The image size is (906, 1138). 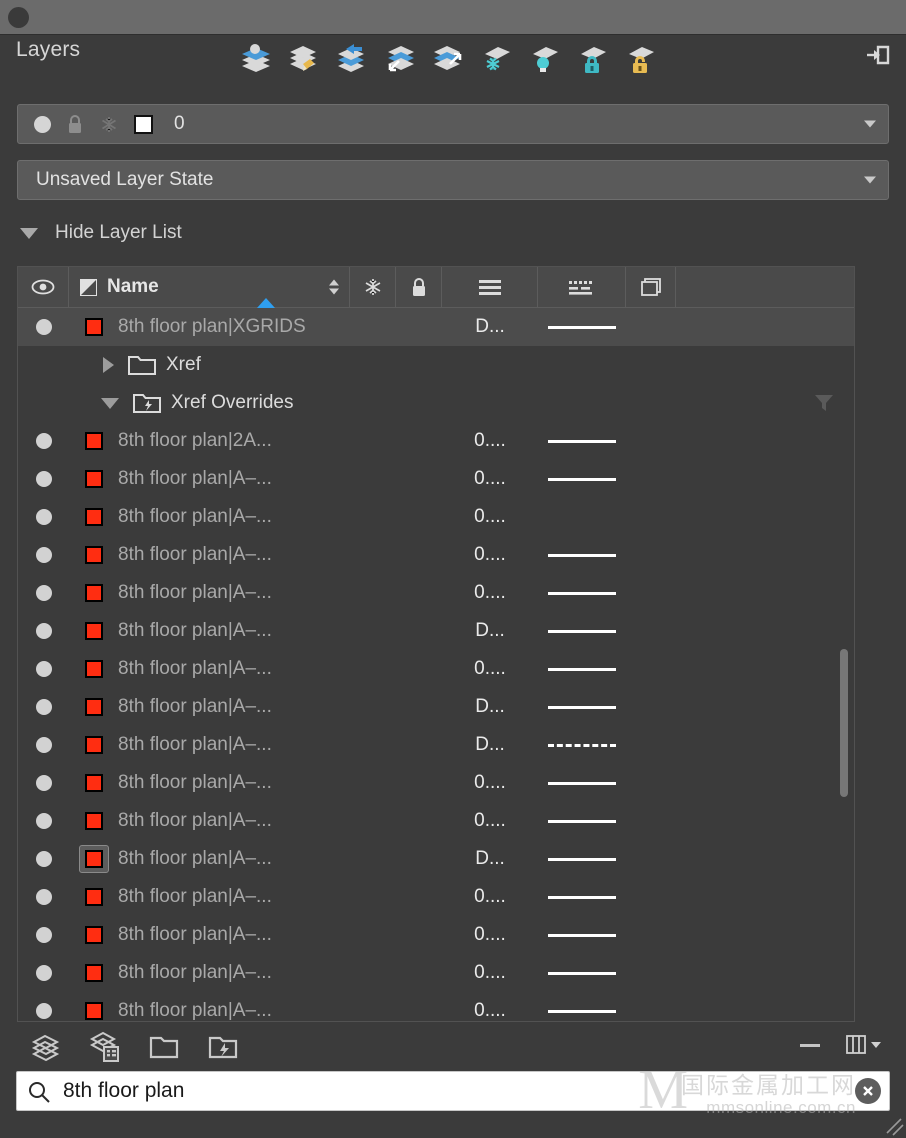 I want to click on layer-properties-icon, so click(x=256, y=58).